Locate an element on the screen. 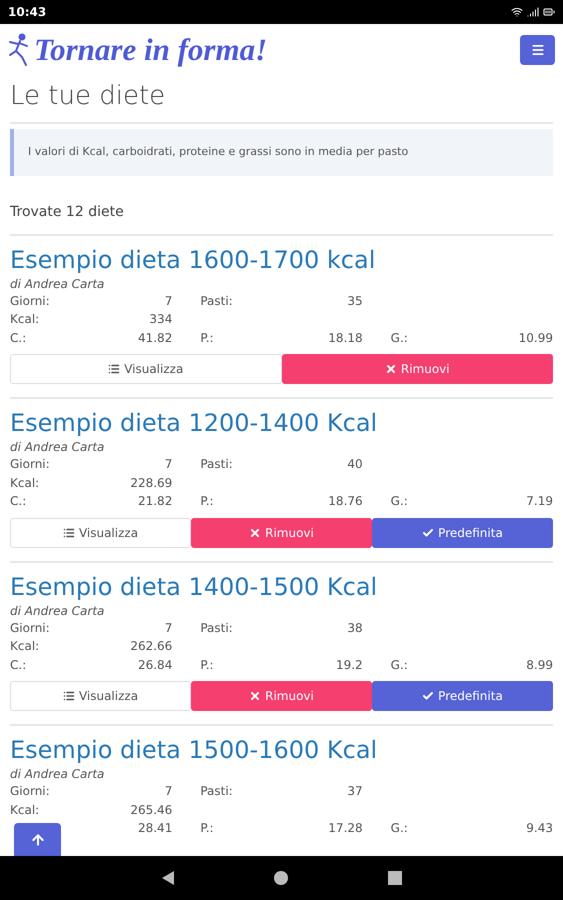  menu-button is located at coordinates (537, 50).